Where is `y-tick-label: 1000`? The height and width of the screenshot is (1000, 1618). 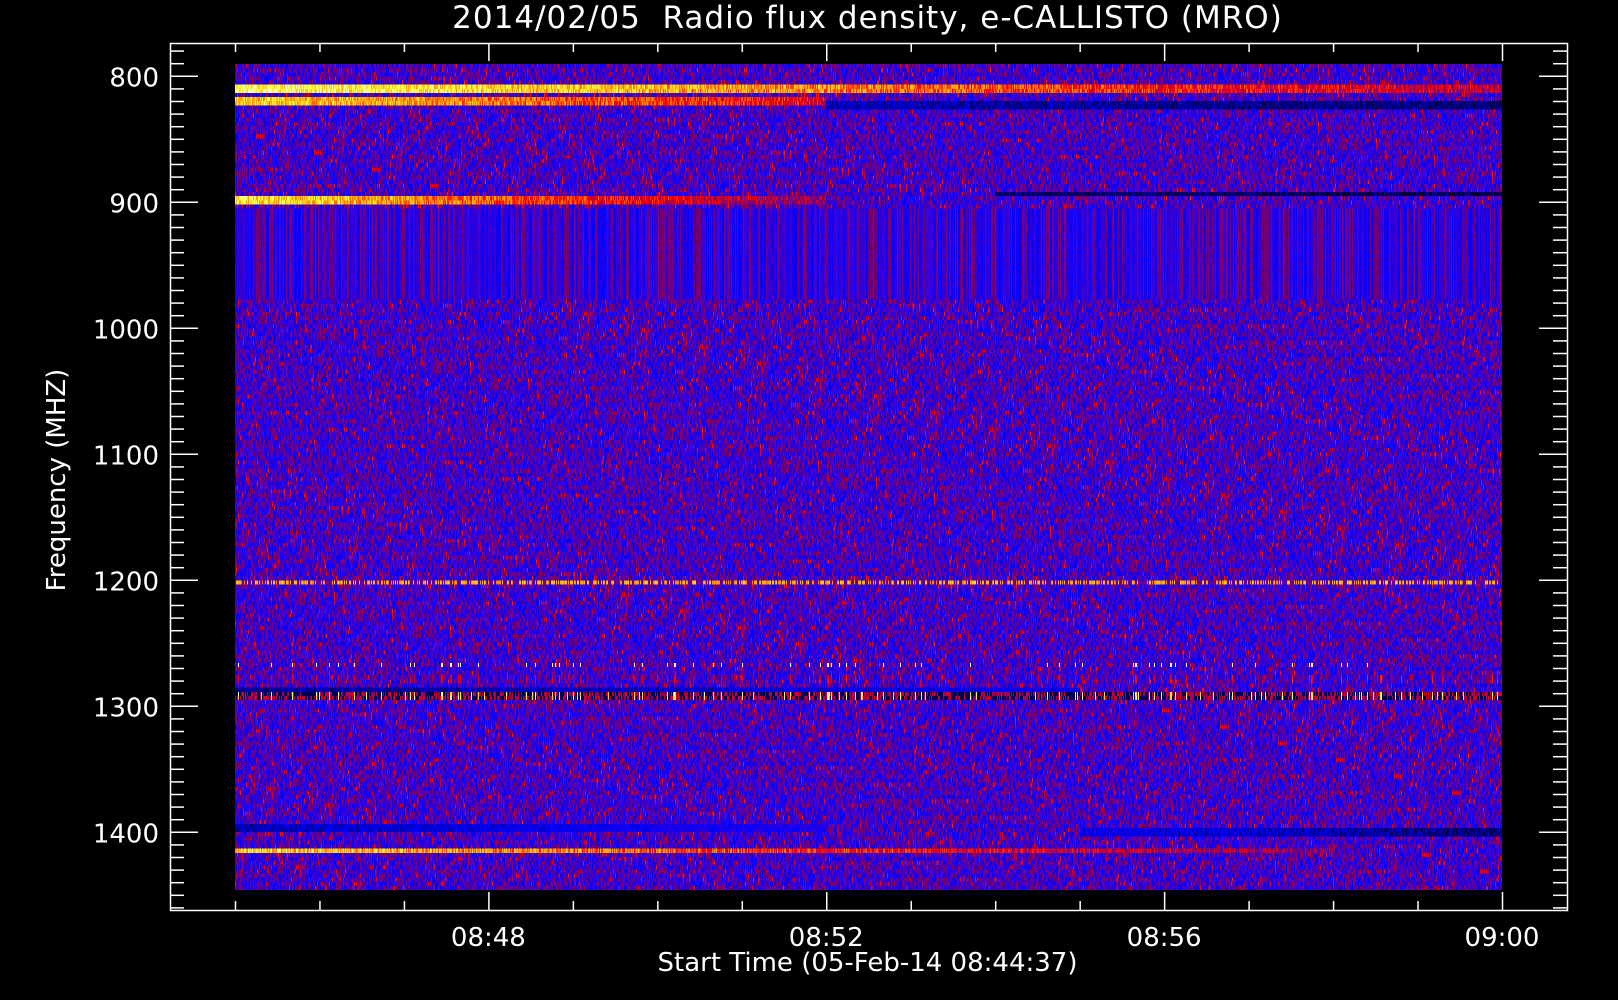 y-tick-label: 1000 is located at coordinates (126, 330).